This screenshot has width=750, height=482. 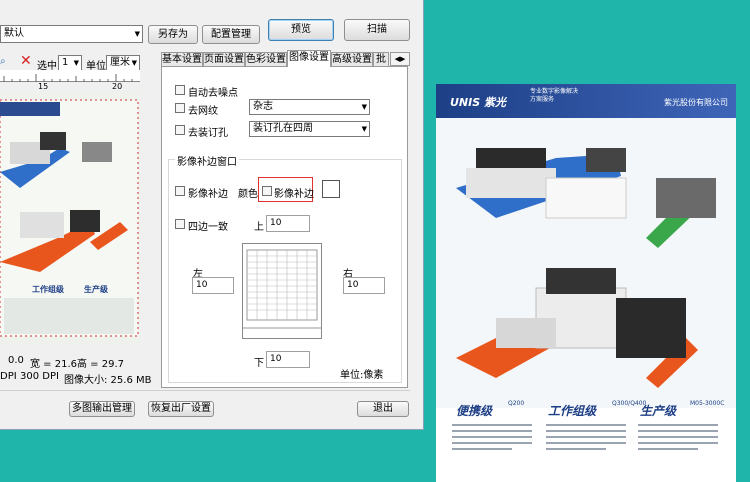 I want to click on remove-holes-select: 装订孔在四周 ▼, so click(x=309, y=129).